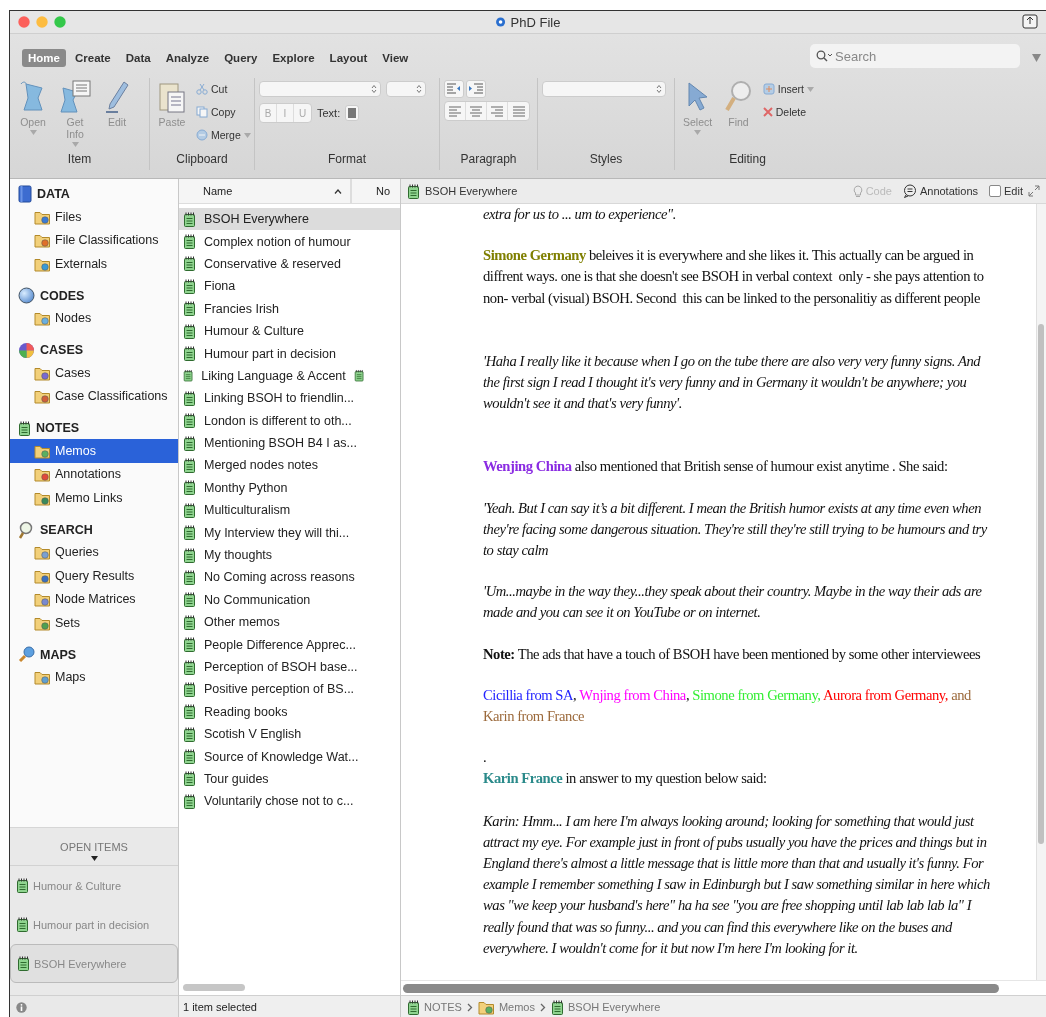 This screenshot has height=1017, width=1046. I want to click on search-field: Search, so click(915, 56).